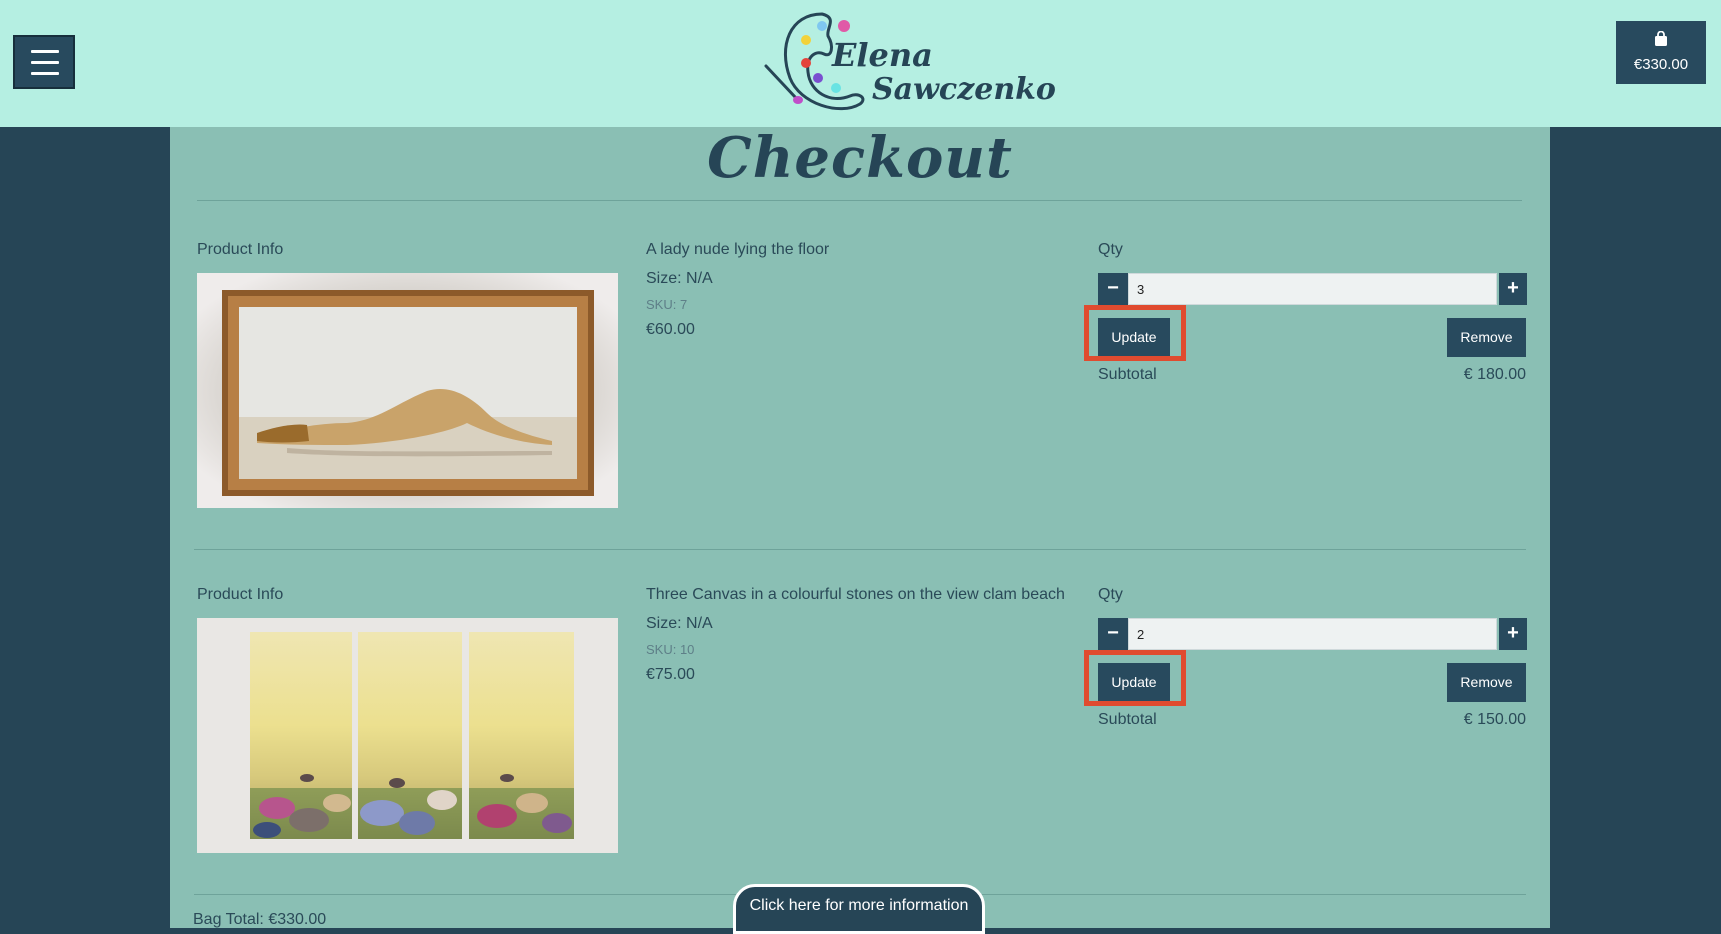 The height and width of the screenshot is (934, 1721). I want to click on product-sku: SKU: 7, so click(667, 304).